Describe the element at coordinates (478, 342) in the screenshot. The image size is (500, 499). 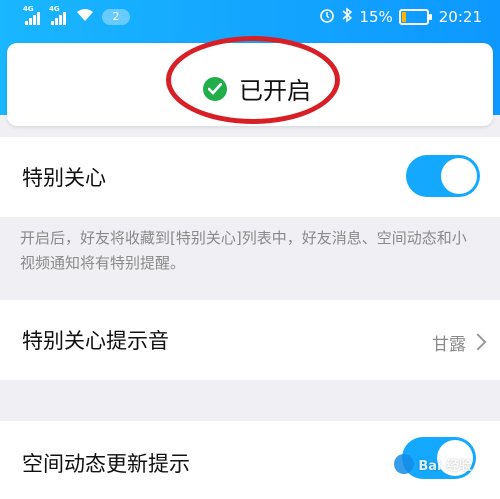
I see `chevron-right-icon` at that location.